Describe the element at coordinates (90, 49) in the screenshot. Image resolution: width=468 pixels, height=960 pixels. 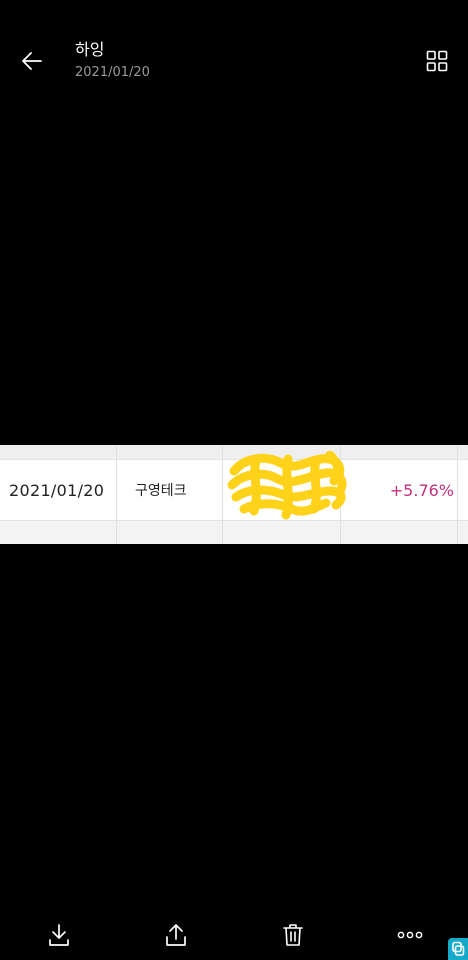
I see `album-title: 하잉` at that location.